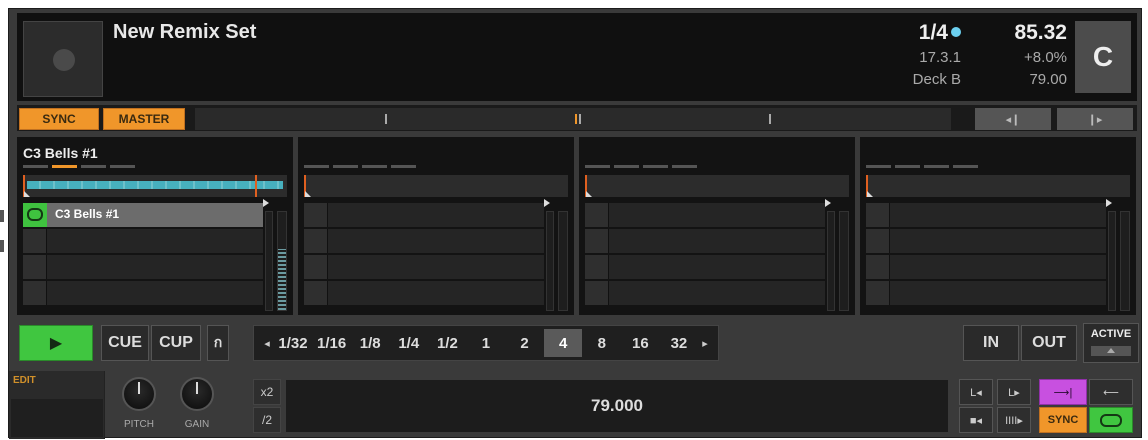  Describe the element at coordinates (486, 343) in the screenshot. I see `loop-size-option: 1` at that location.